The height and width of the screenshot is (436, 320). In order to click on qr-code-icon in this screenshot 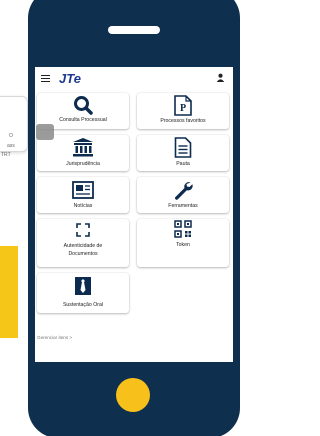, I will do `click(183, 229)`.